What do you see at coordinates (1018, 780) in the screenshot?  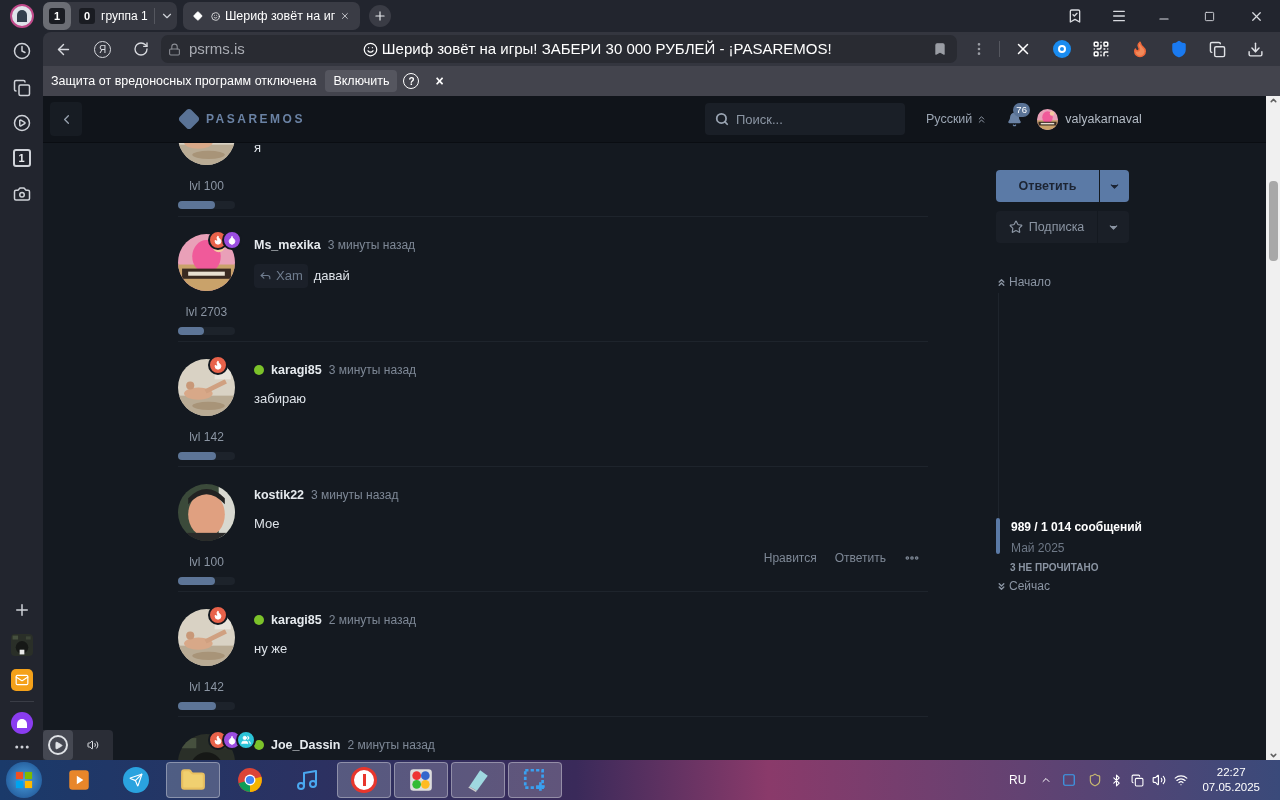 I see `language-indicator: RU` at bounding box center [1018, 780].